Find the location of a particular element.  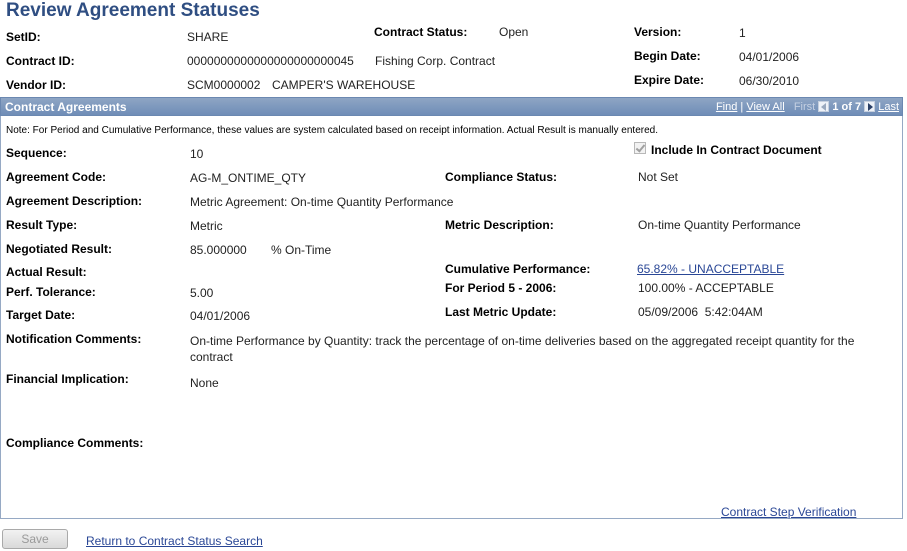

contract-id-value: 0000000000000000000000045 is located at coordinates (270, 61).